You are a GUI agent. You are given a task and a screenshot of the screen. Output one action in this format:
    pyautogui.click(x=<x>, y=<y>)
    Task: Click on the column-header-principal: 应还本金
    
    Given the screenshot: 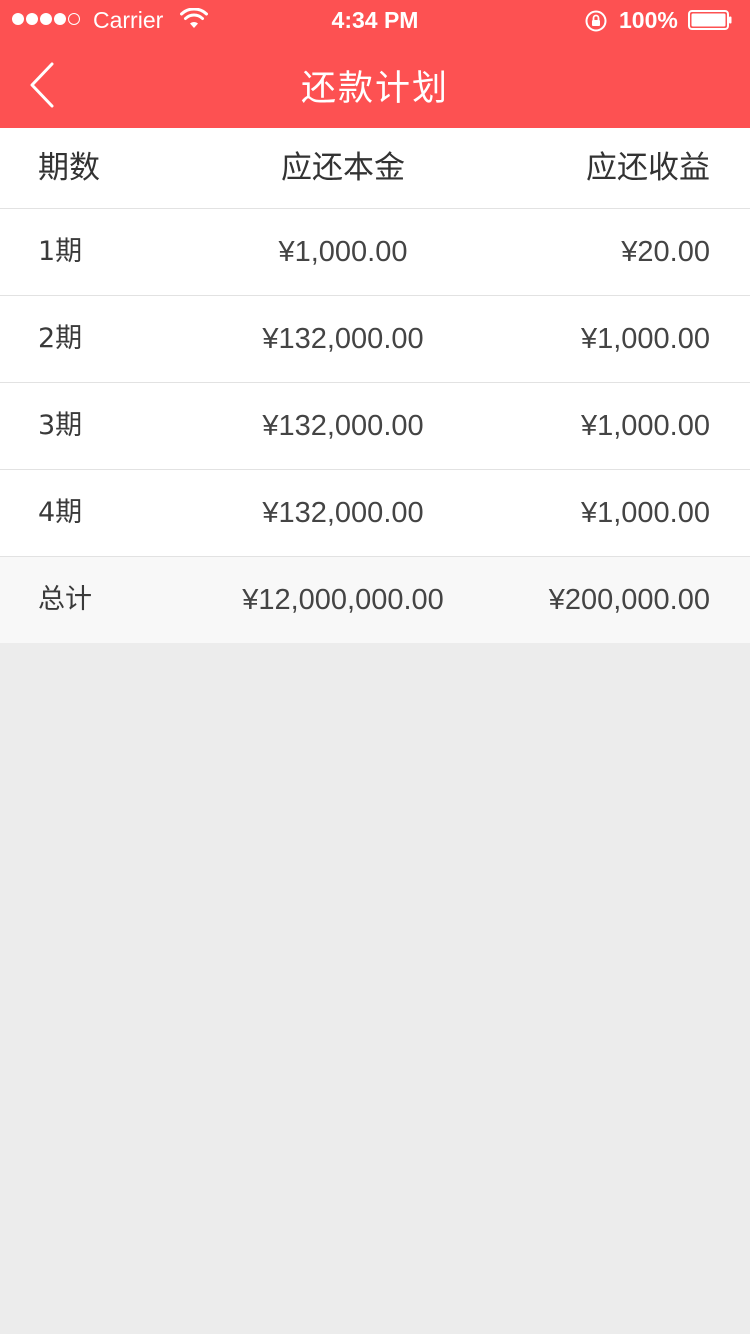 What is the action you would take?
    pyautogui.click(x=343, y=168)
    